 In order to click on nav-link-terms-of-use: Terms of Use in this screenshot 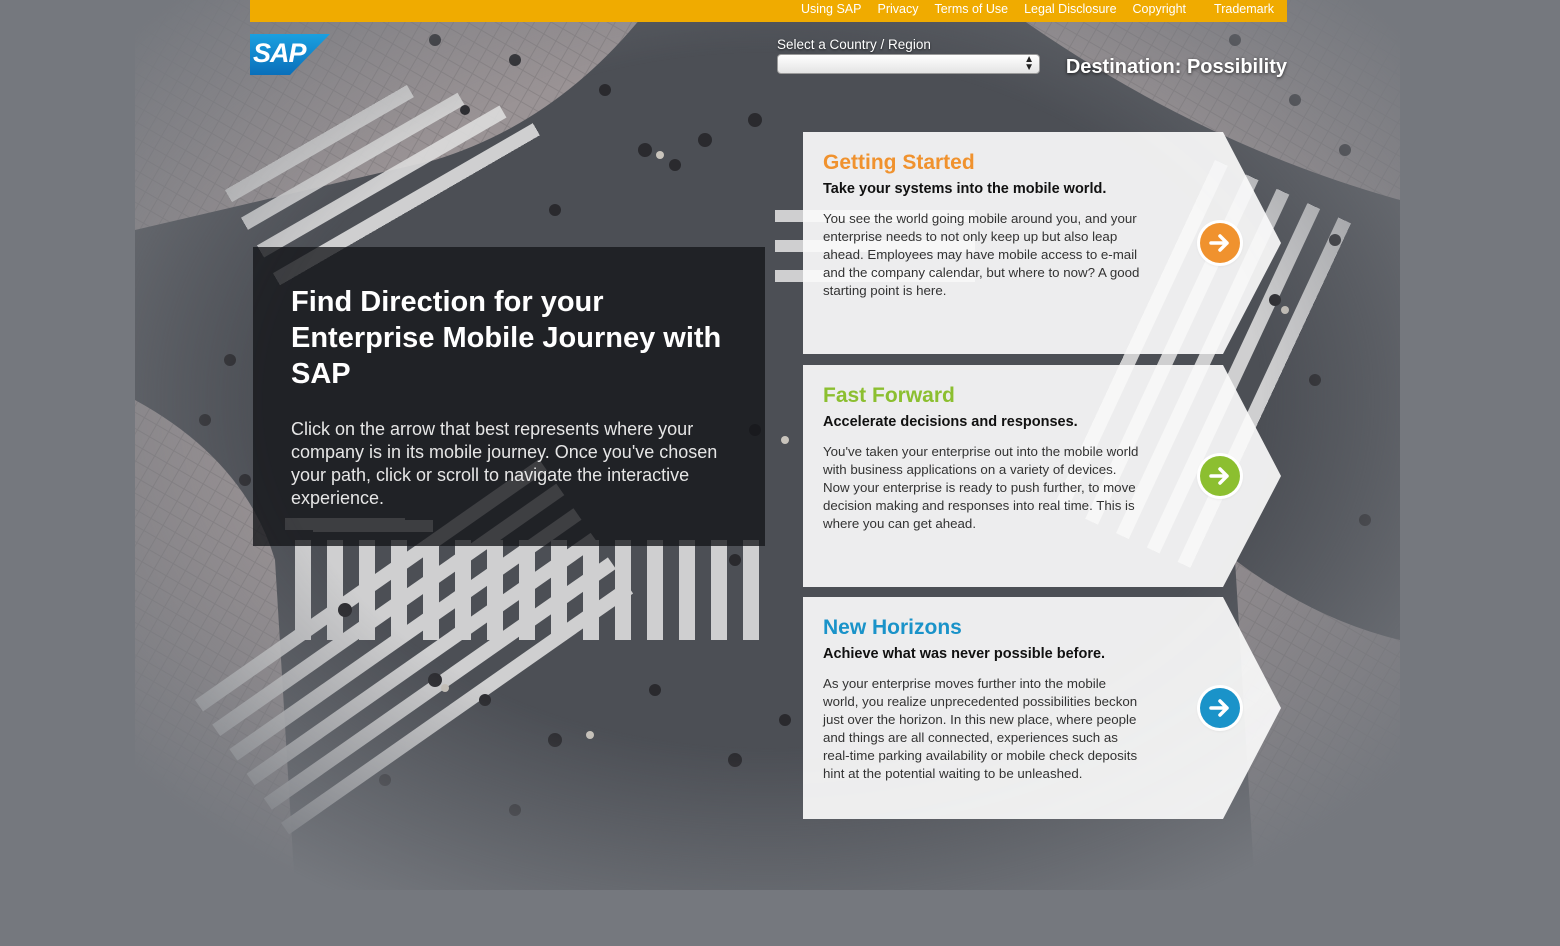, I will do `click(971, 9)`.